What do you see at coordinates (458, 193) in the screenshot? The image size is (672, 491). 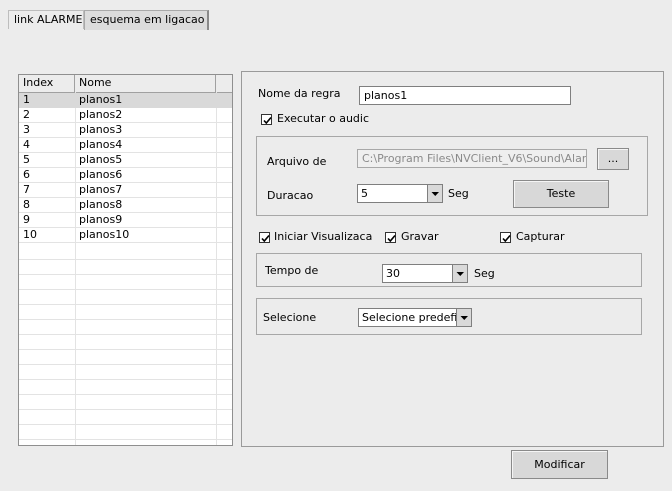 I see `duration-unit-label: Seg` at bounding box center [458, 193].